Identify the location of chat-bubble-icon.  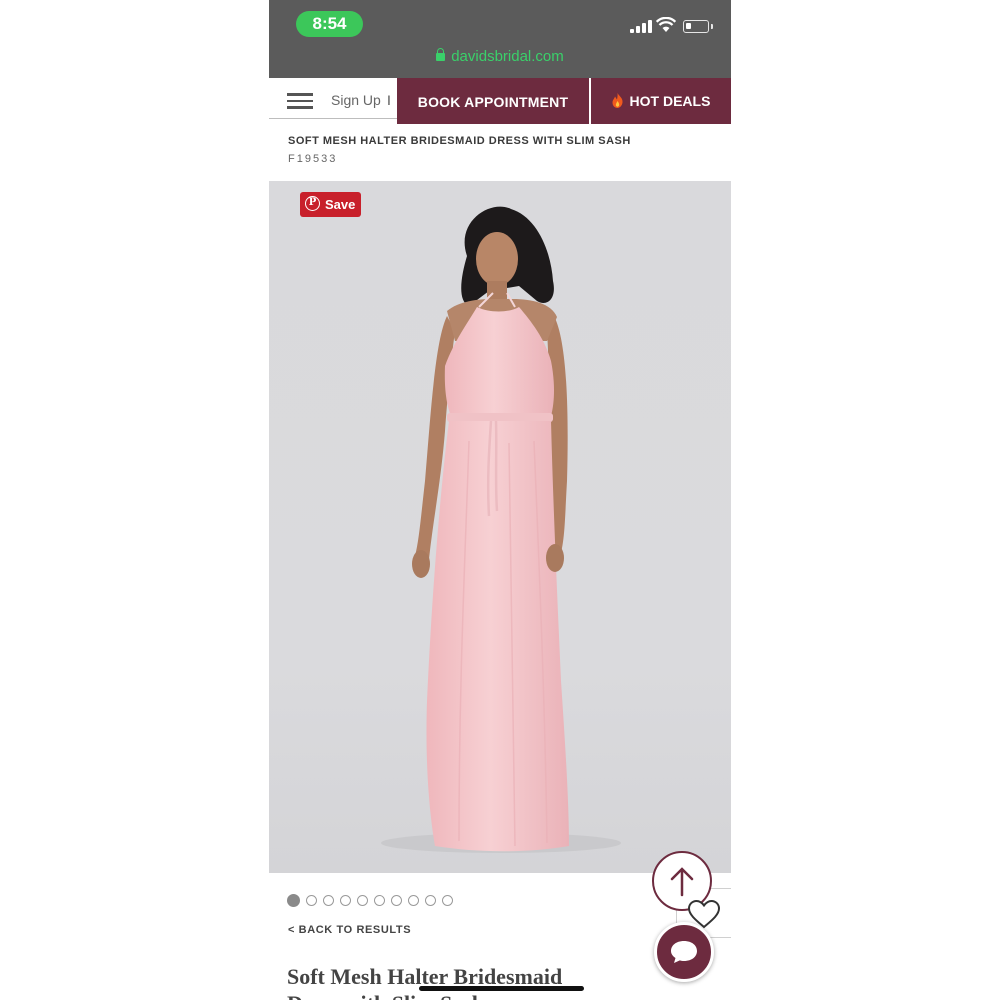
(684, 952).